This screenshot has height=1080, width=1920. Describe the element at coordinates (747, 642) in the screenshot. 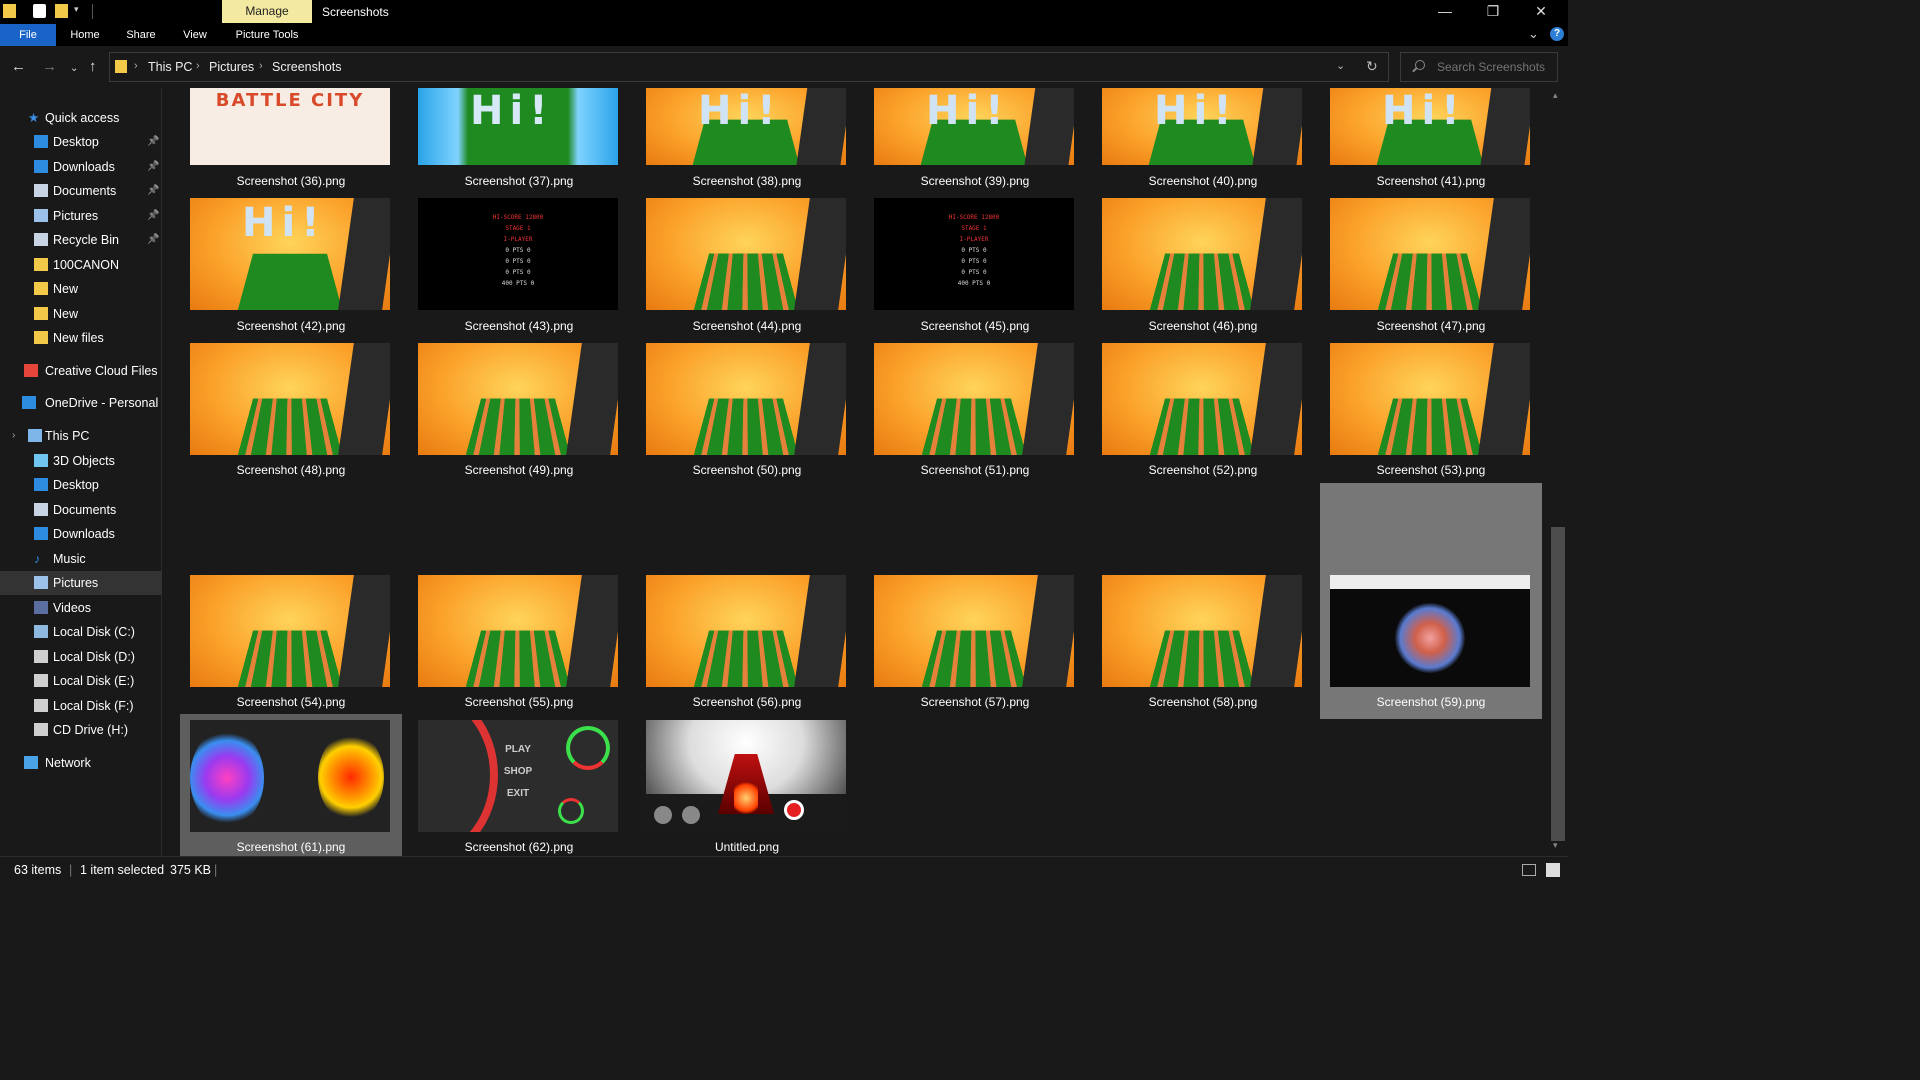

I see `file-item: Screenshot (56).png` at that location.